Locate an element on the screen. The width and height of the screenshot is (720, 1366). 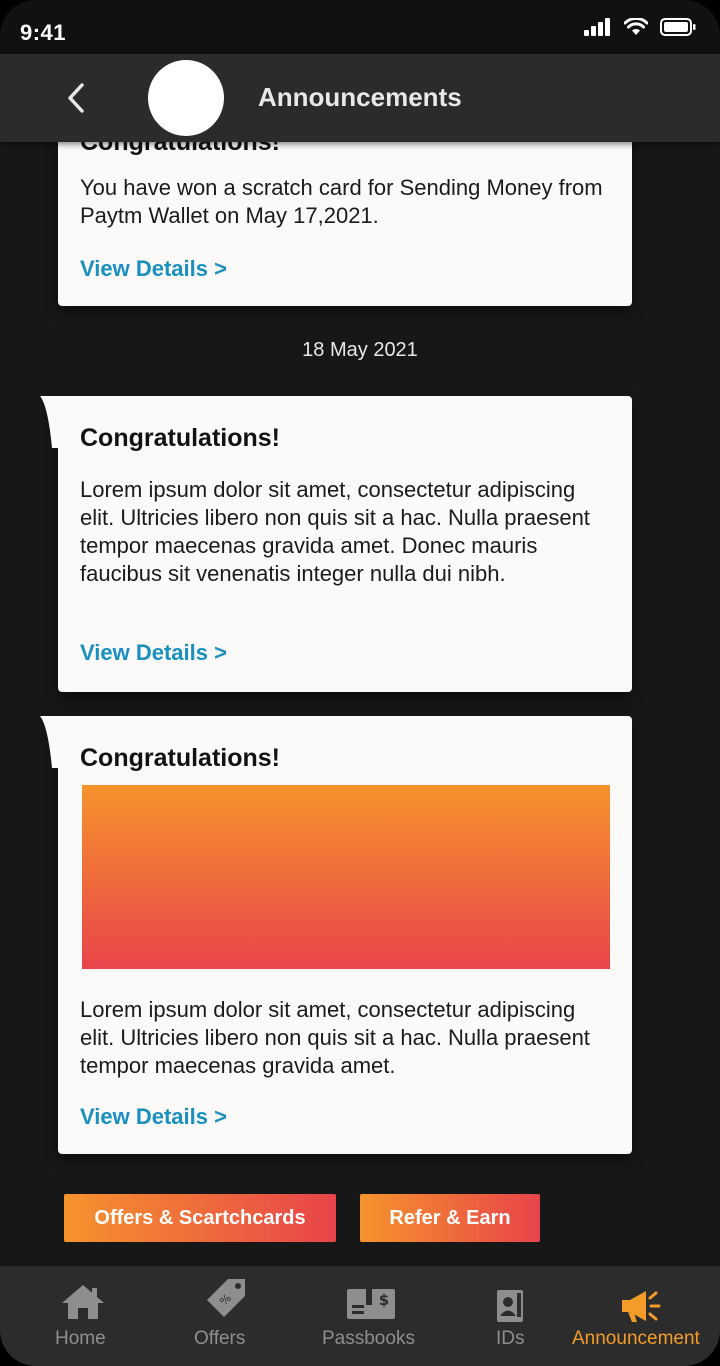
page-title: Announcements is located at coordinates (360, 97).